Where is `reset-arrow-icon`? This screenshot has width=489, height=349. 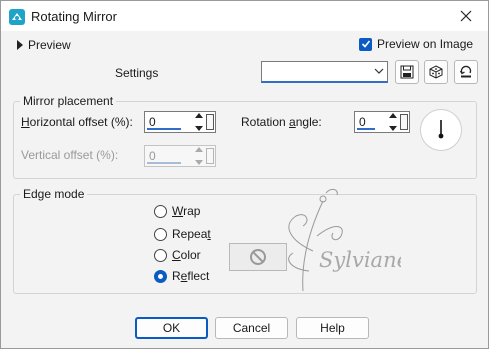
reset-arrow-icon is located at coordinates (465, 71).